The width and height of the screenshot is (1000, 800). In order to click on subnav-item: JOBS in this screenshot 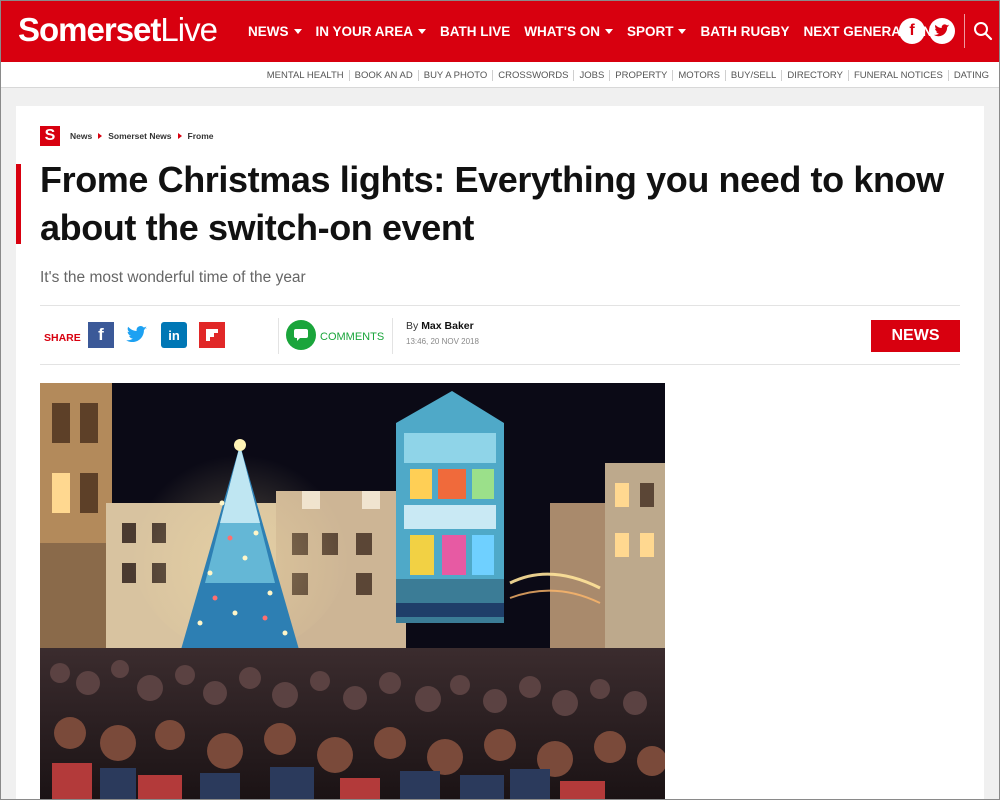, I will do `click(591, 75)`.